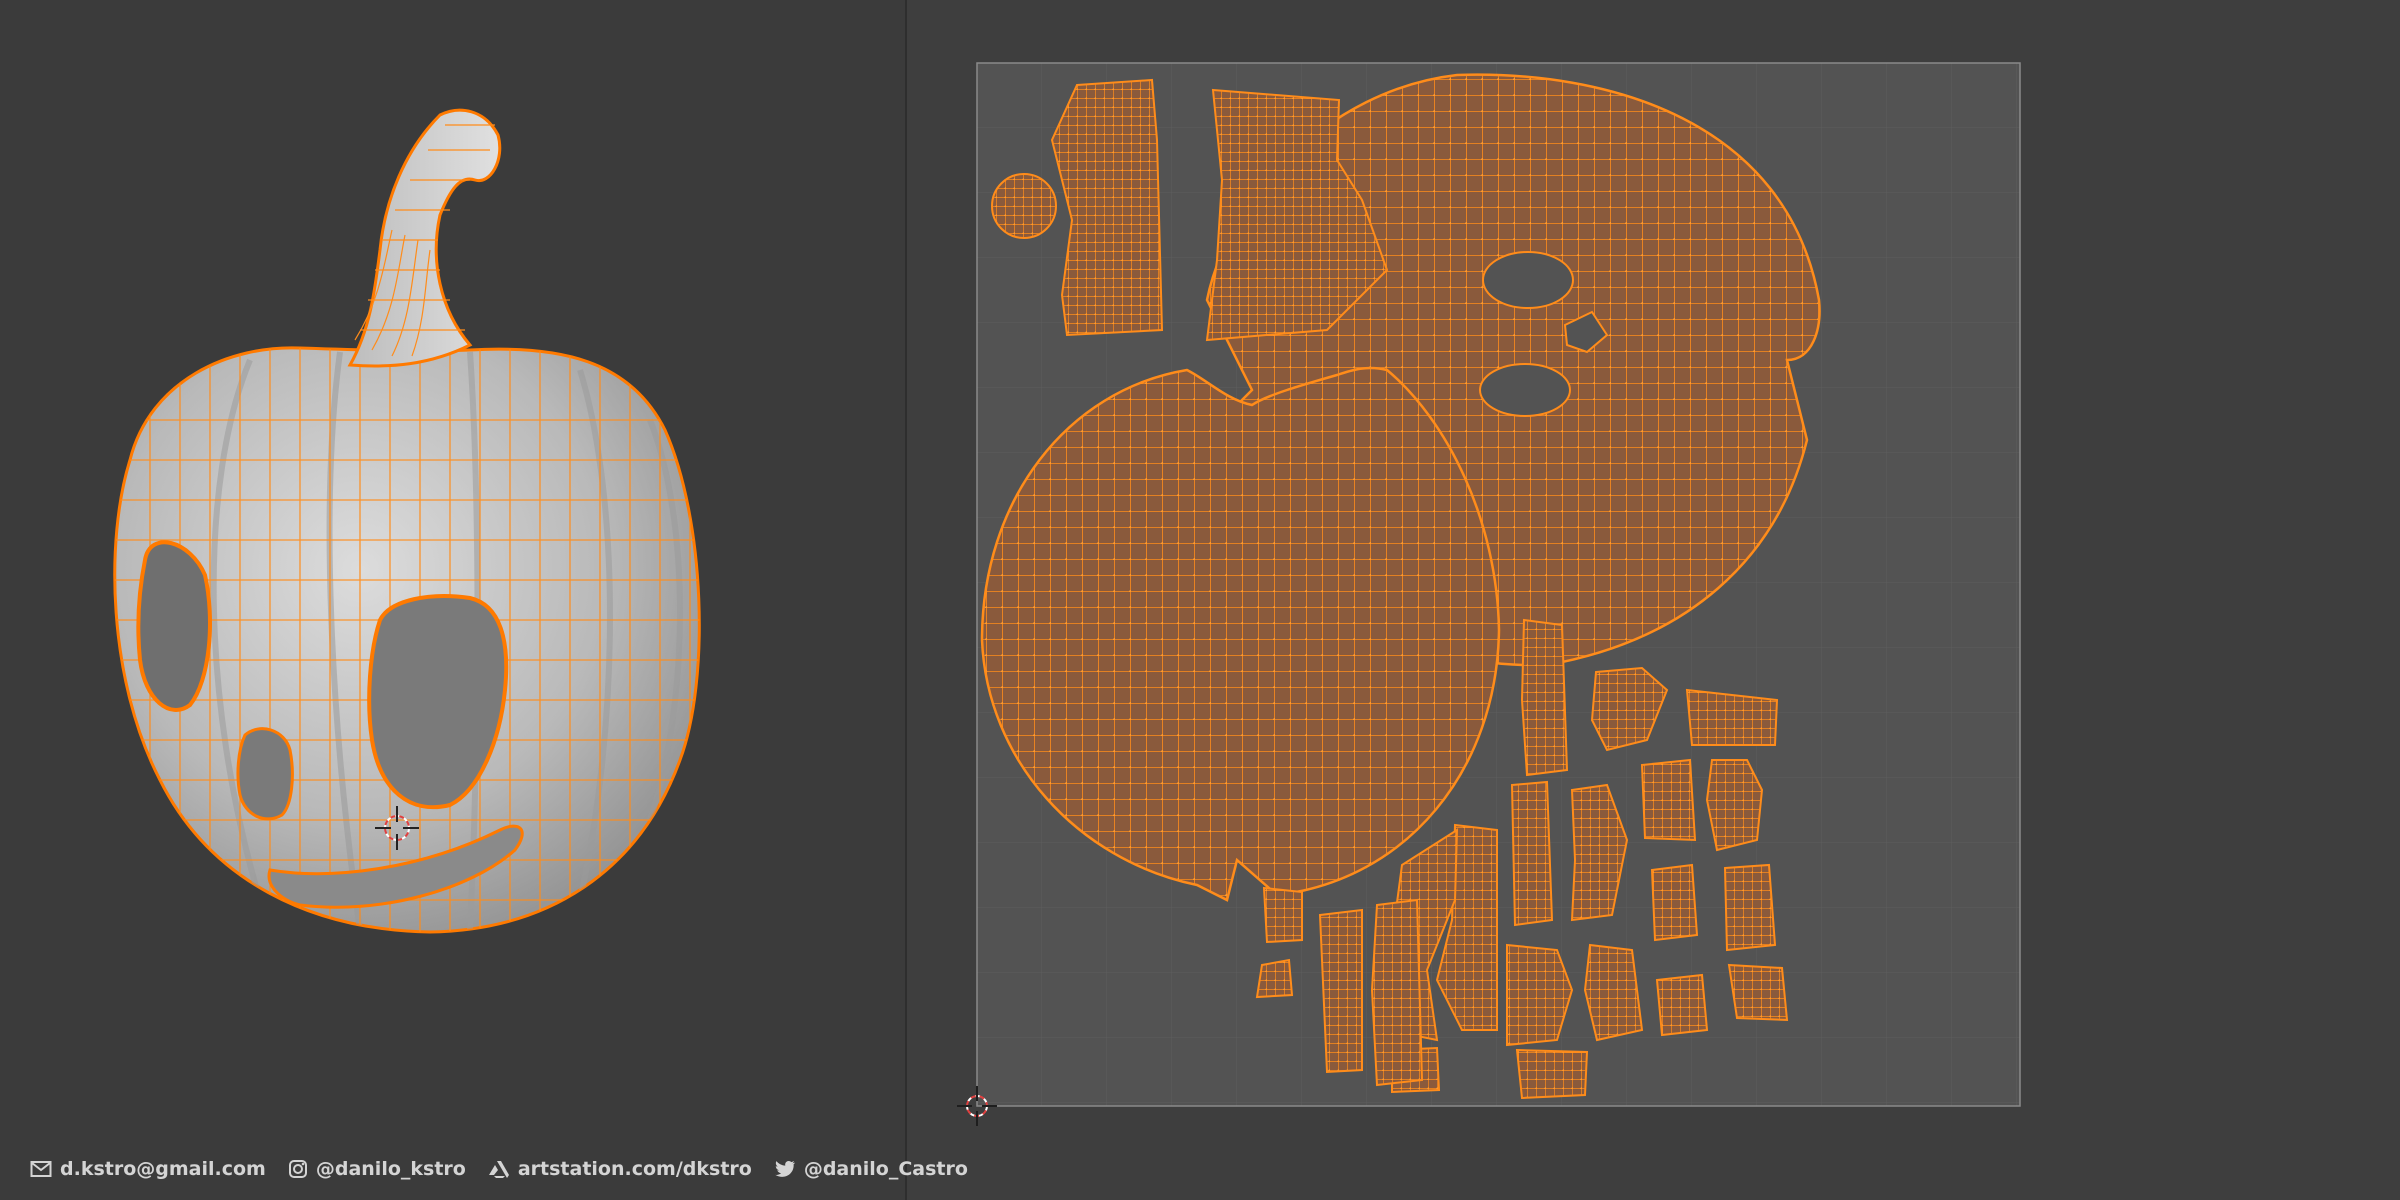 This screenshot has width=2400, height=1200. I want to click on contact-email-text: d.kstro@gmail.com, so click(163, 1169).